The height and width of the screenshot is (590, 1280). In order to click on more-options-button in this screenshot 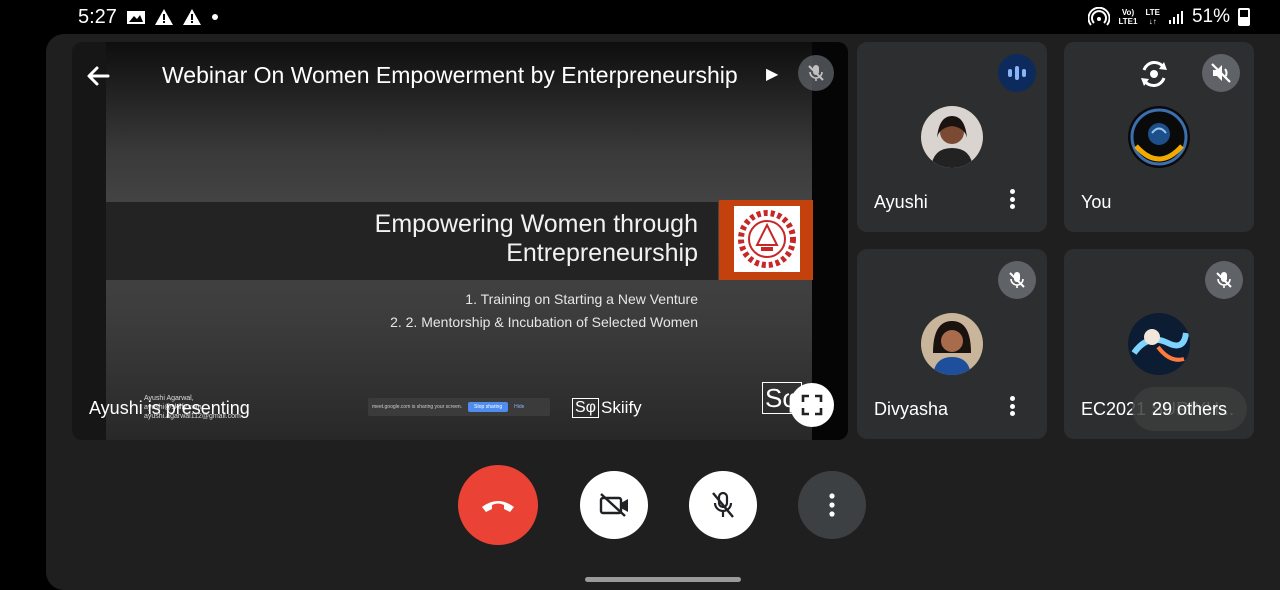, I will do `click(832, 505)`.